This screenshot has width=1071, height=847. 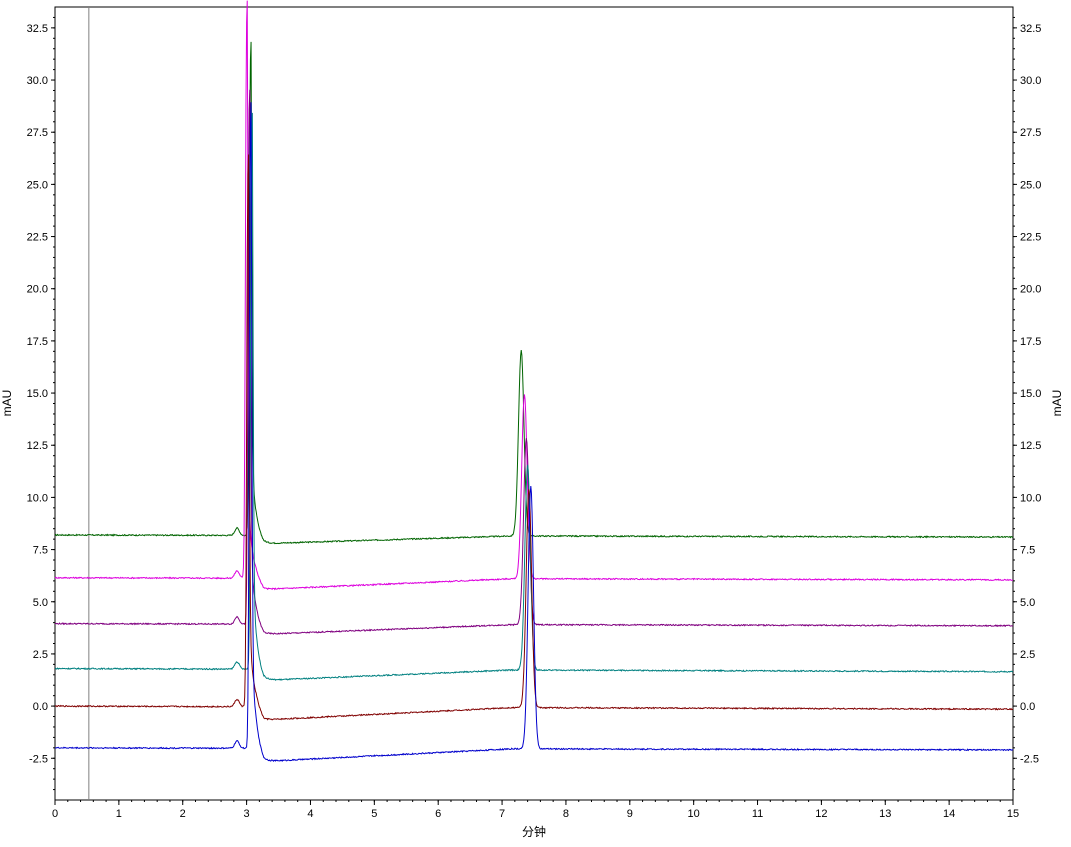 I want to click on right-y-tick-label: 0.0, so click(x=1027, y=707).